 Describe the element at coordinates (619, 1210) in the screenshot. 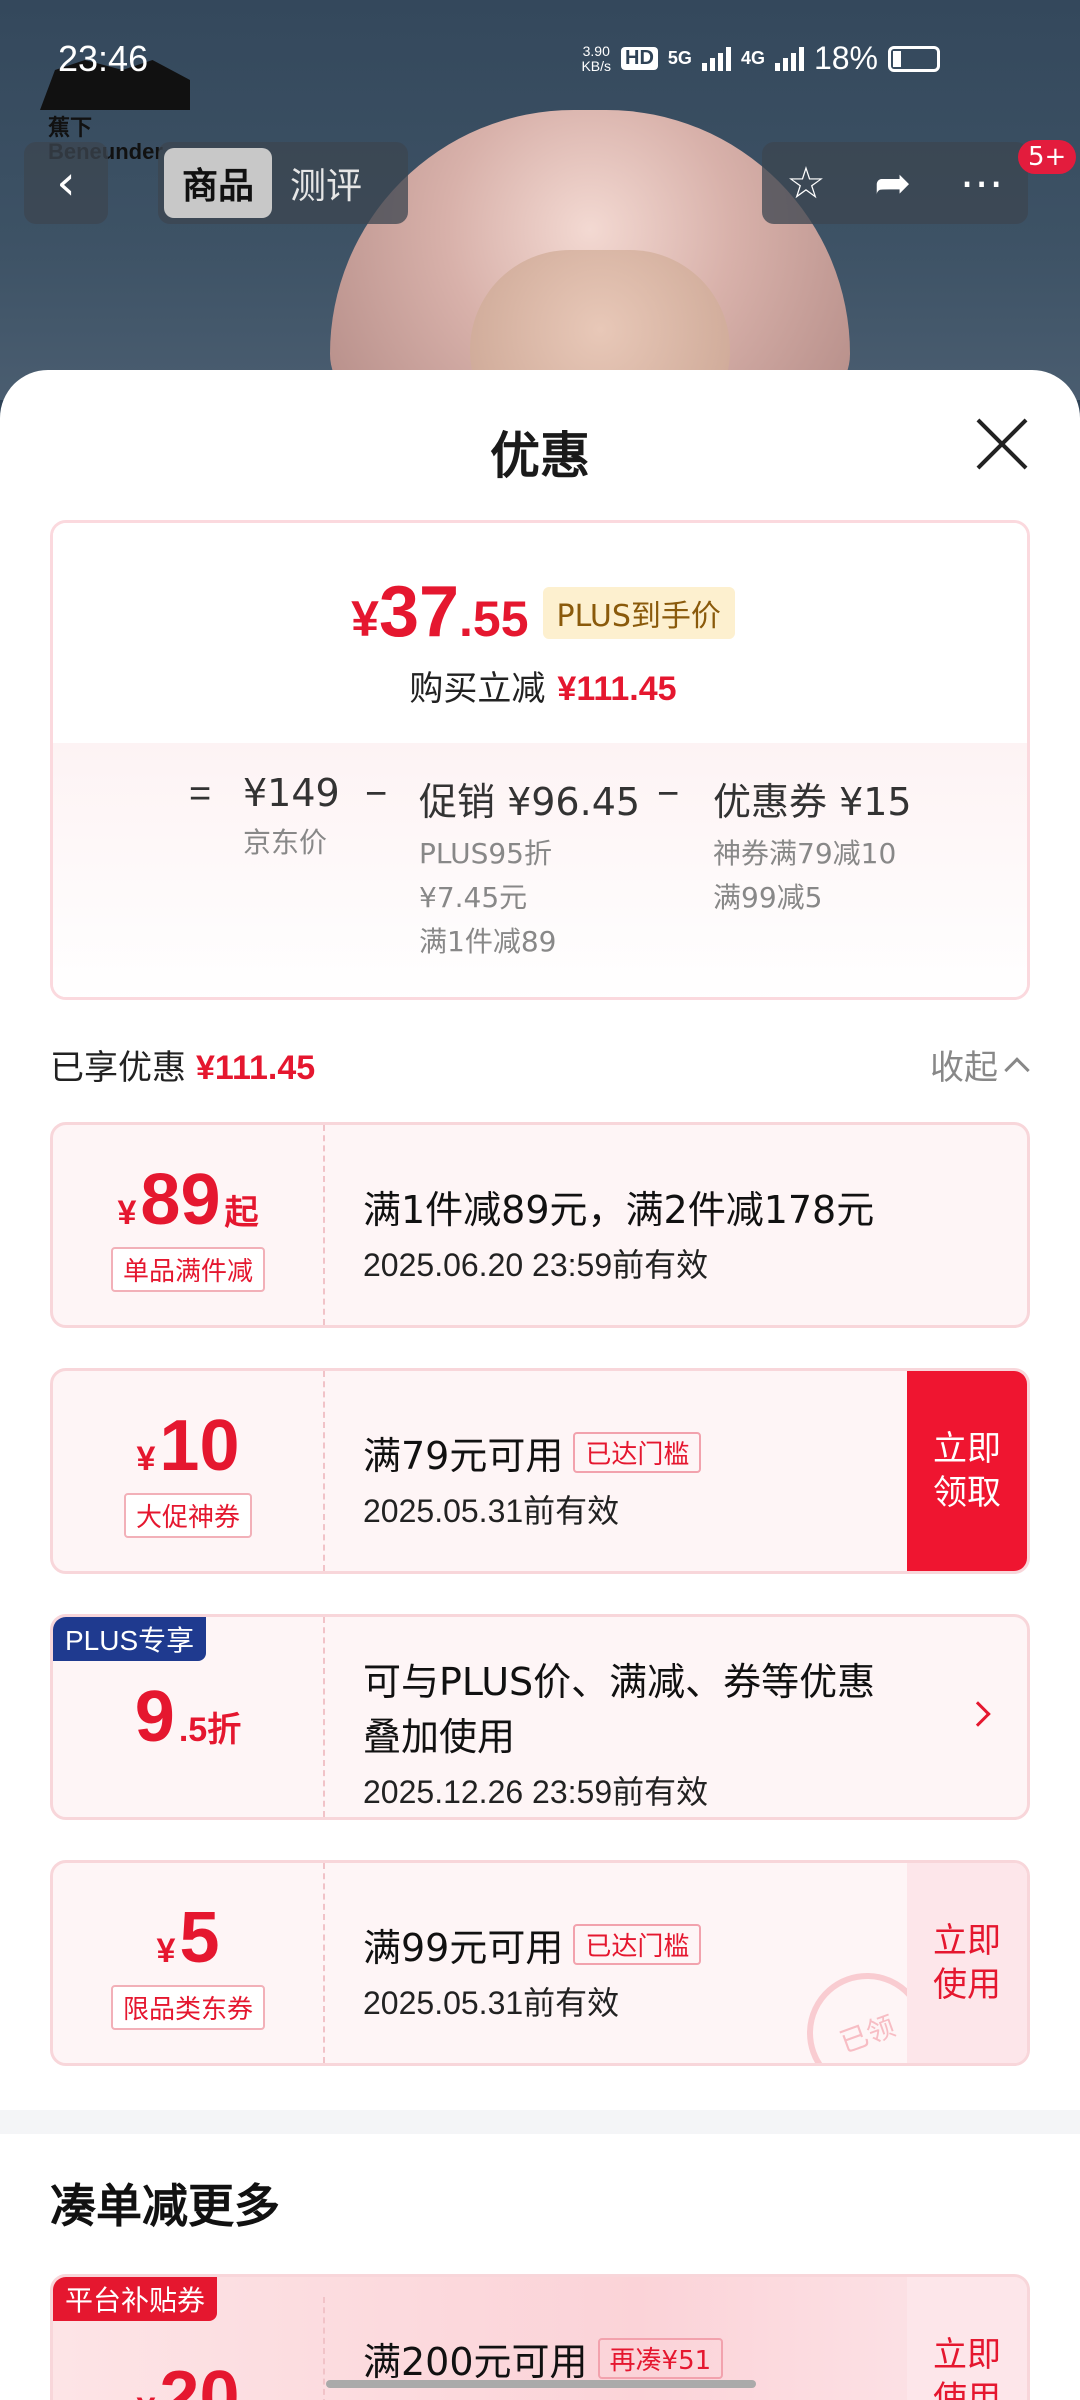

I see `coupon-condition: 满1件减89元，满2件减178元` at that location.